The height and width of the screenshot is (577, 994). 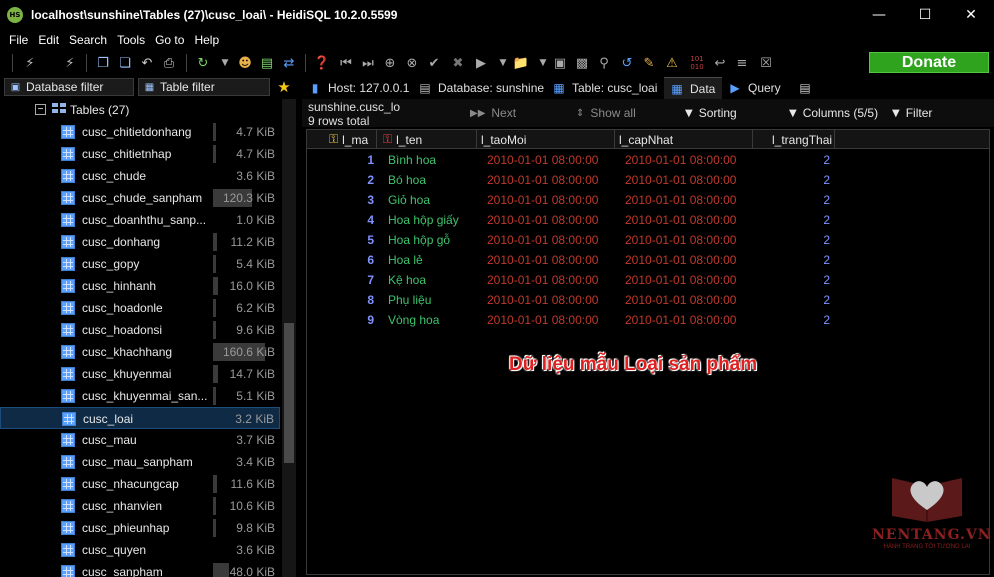 I want to click on tab-data: ▦ Data, so click(x=693, y=88).